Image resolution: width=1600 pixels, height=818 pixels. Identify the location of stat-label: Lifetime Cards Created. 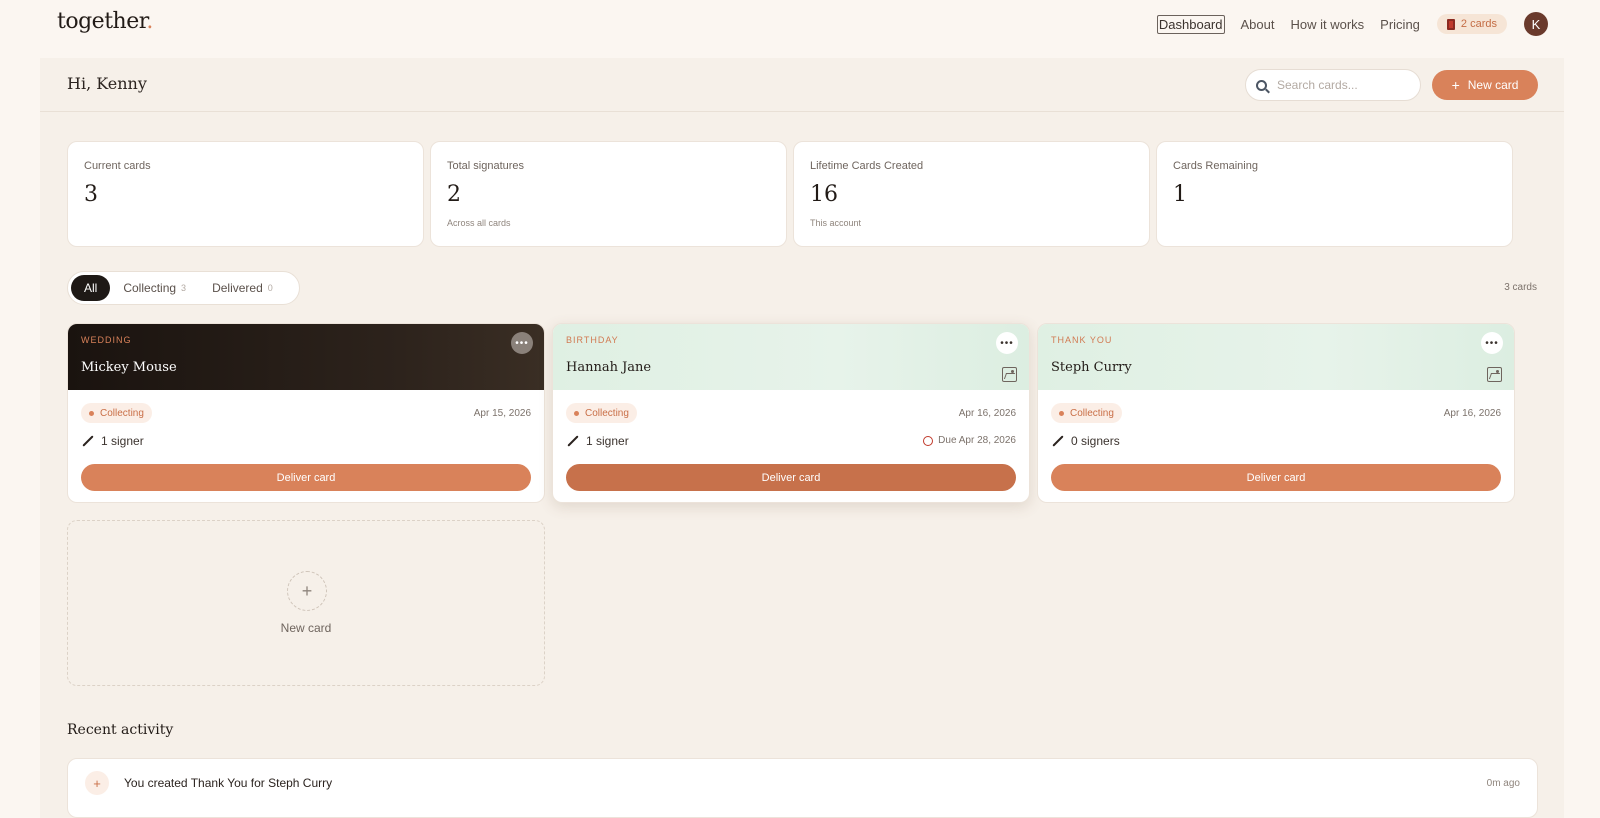
(867, 166).